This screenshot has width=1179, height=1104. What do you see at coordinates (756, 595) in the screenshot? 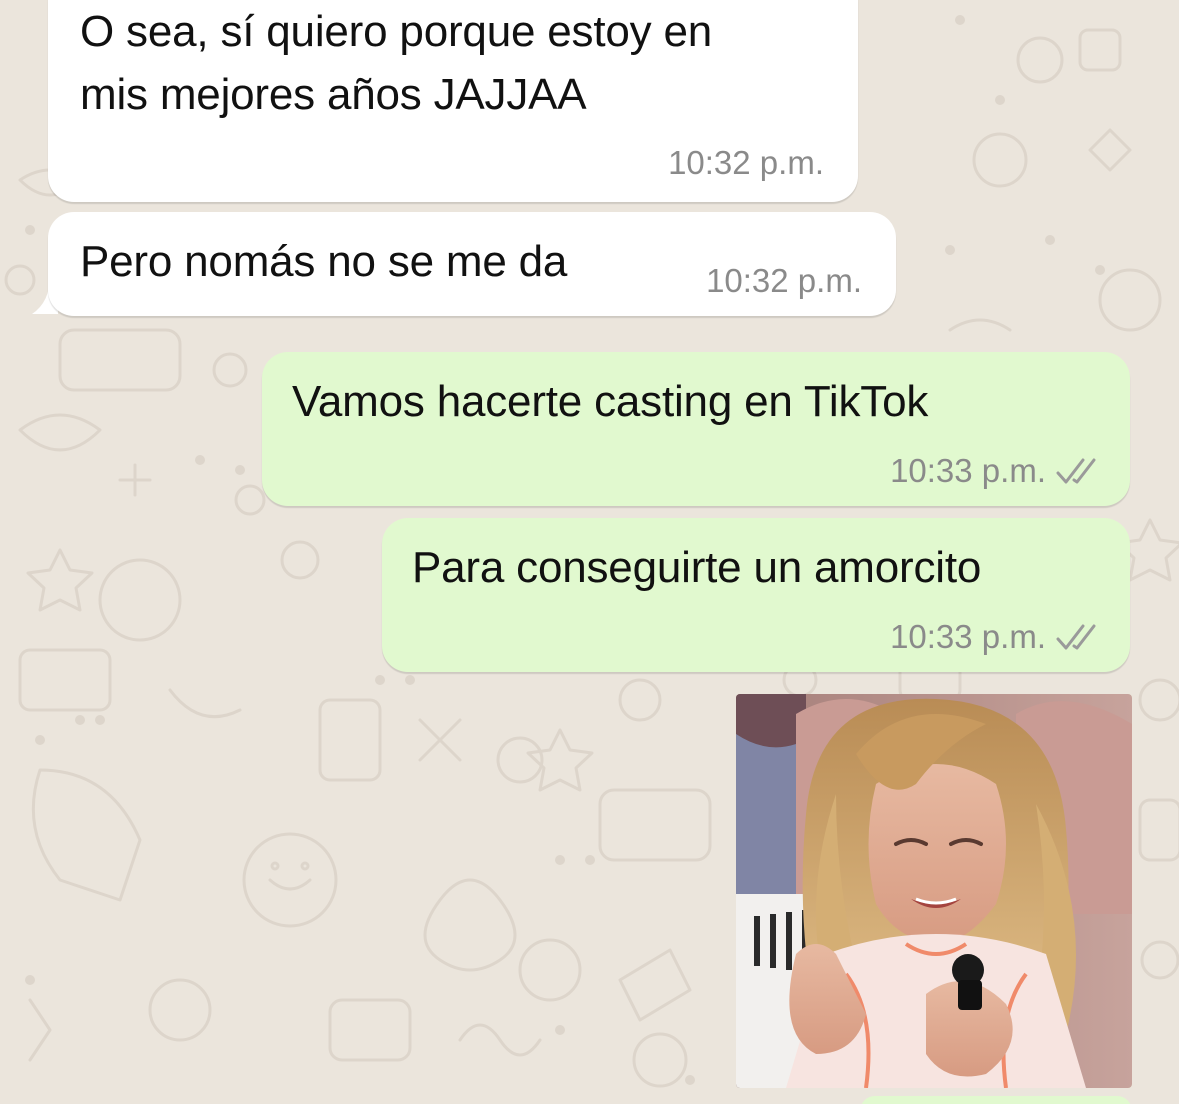
I see `message-bubble-outgoing: Para conseguirte un amorcito 10:33 p.m.` at bounding box center [756, 595].